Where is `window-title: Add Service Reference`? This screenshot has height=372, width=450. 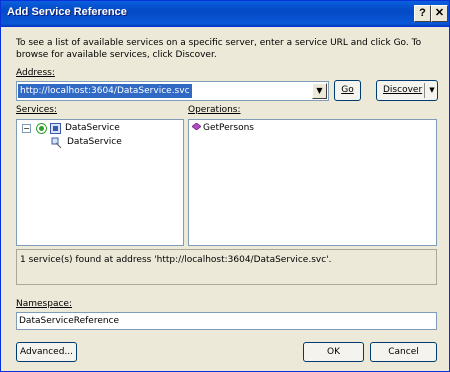
window-title: Add Service Reference is located at coordinates (67, 12).